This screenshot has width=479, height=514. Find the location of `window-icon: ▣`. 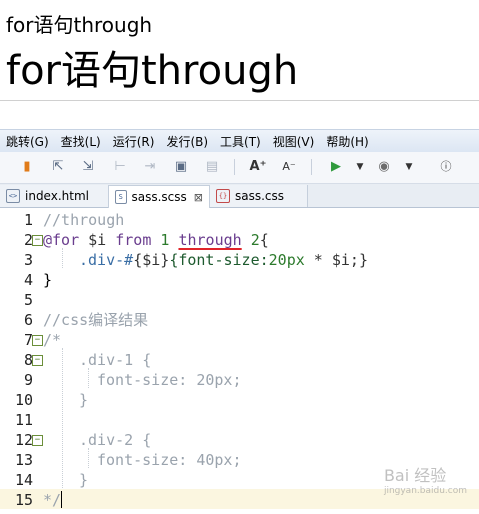

window-icon: ▣ is located at coordinates (181, 167).